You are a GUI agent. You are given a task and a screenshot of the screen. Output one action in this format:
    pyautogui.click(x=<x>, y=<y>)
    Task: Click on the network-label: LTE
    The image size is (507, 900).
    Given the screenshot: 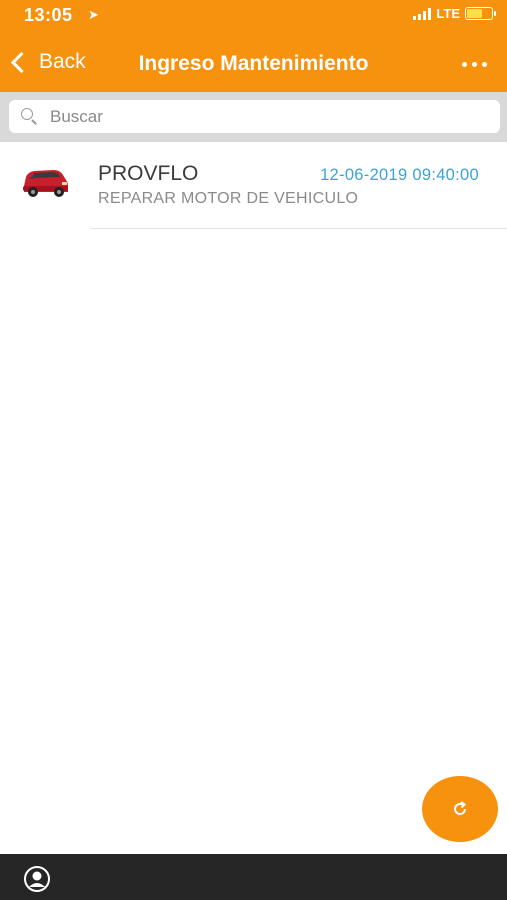 What is the action you would take?
    pyautogui.click(x=448, y=13)
    